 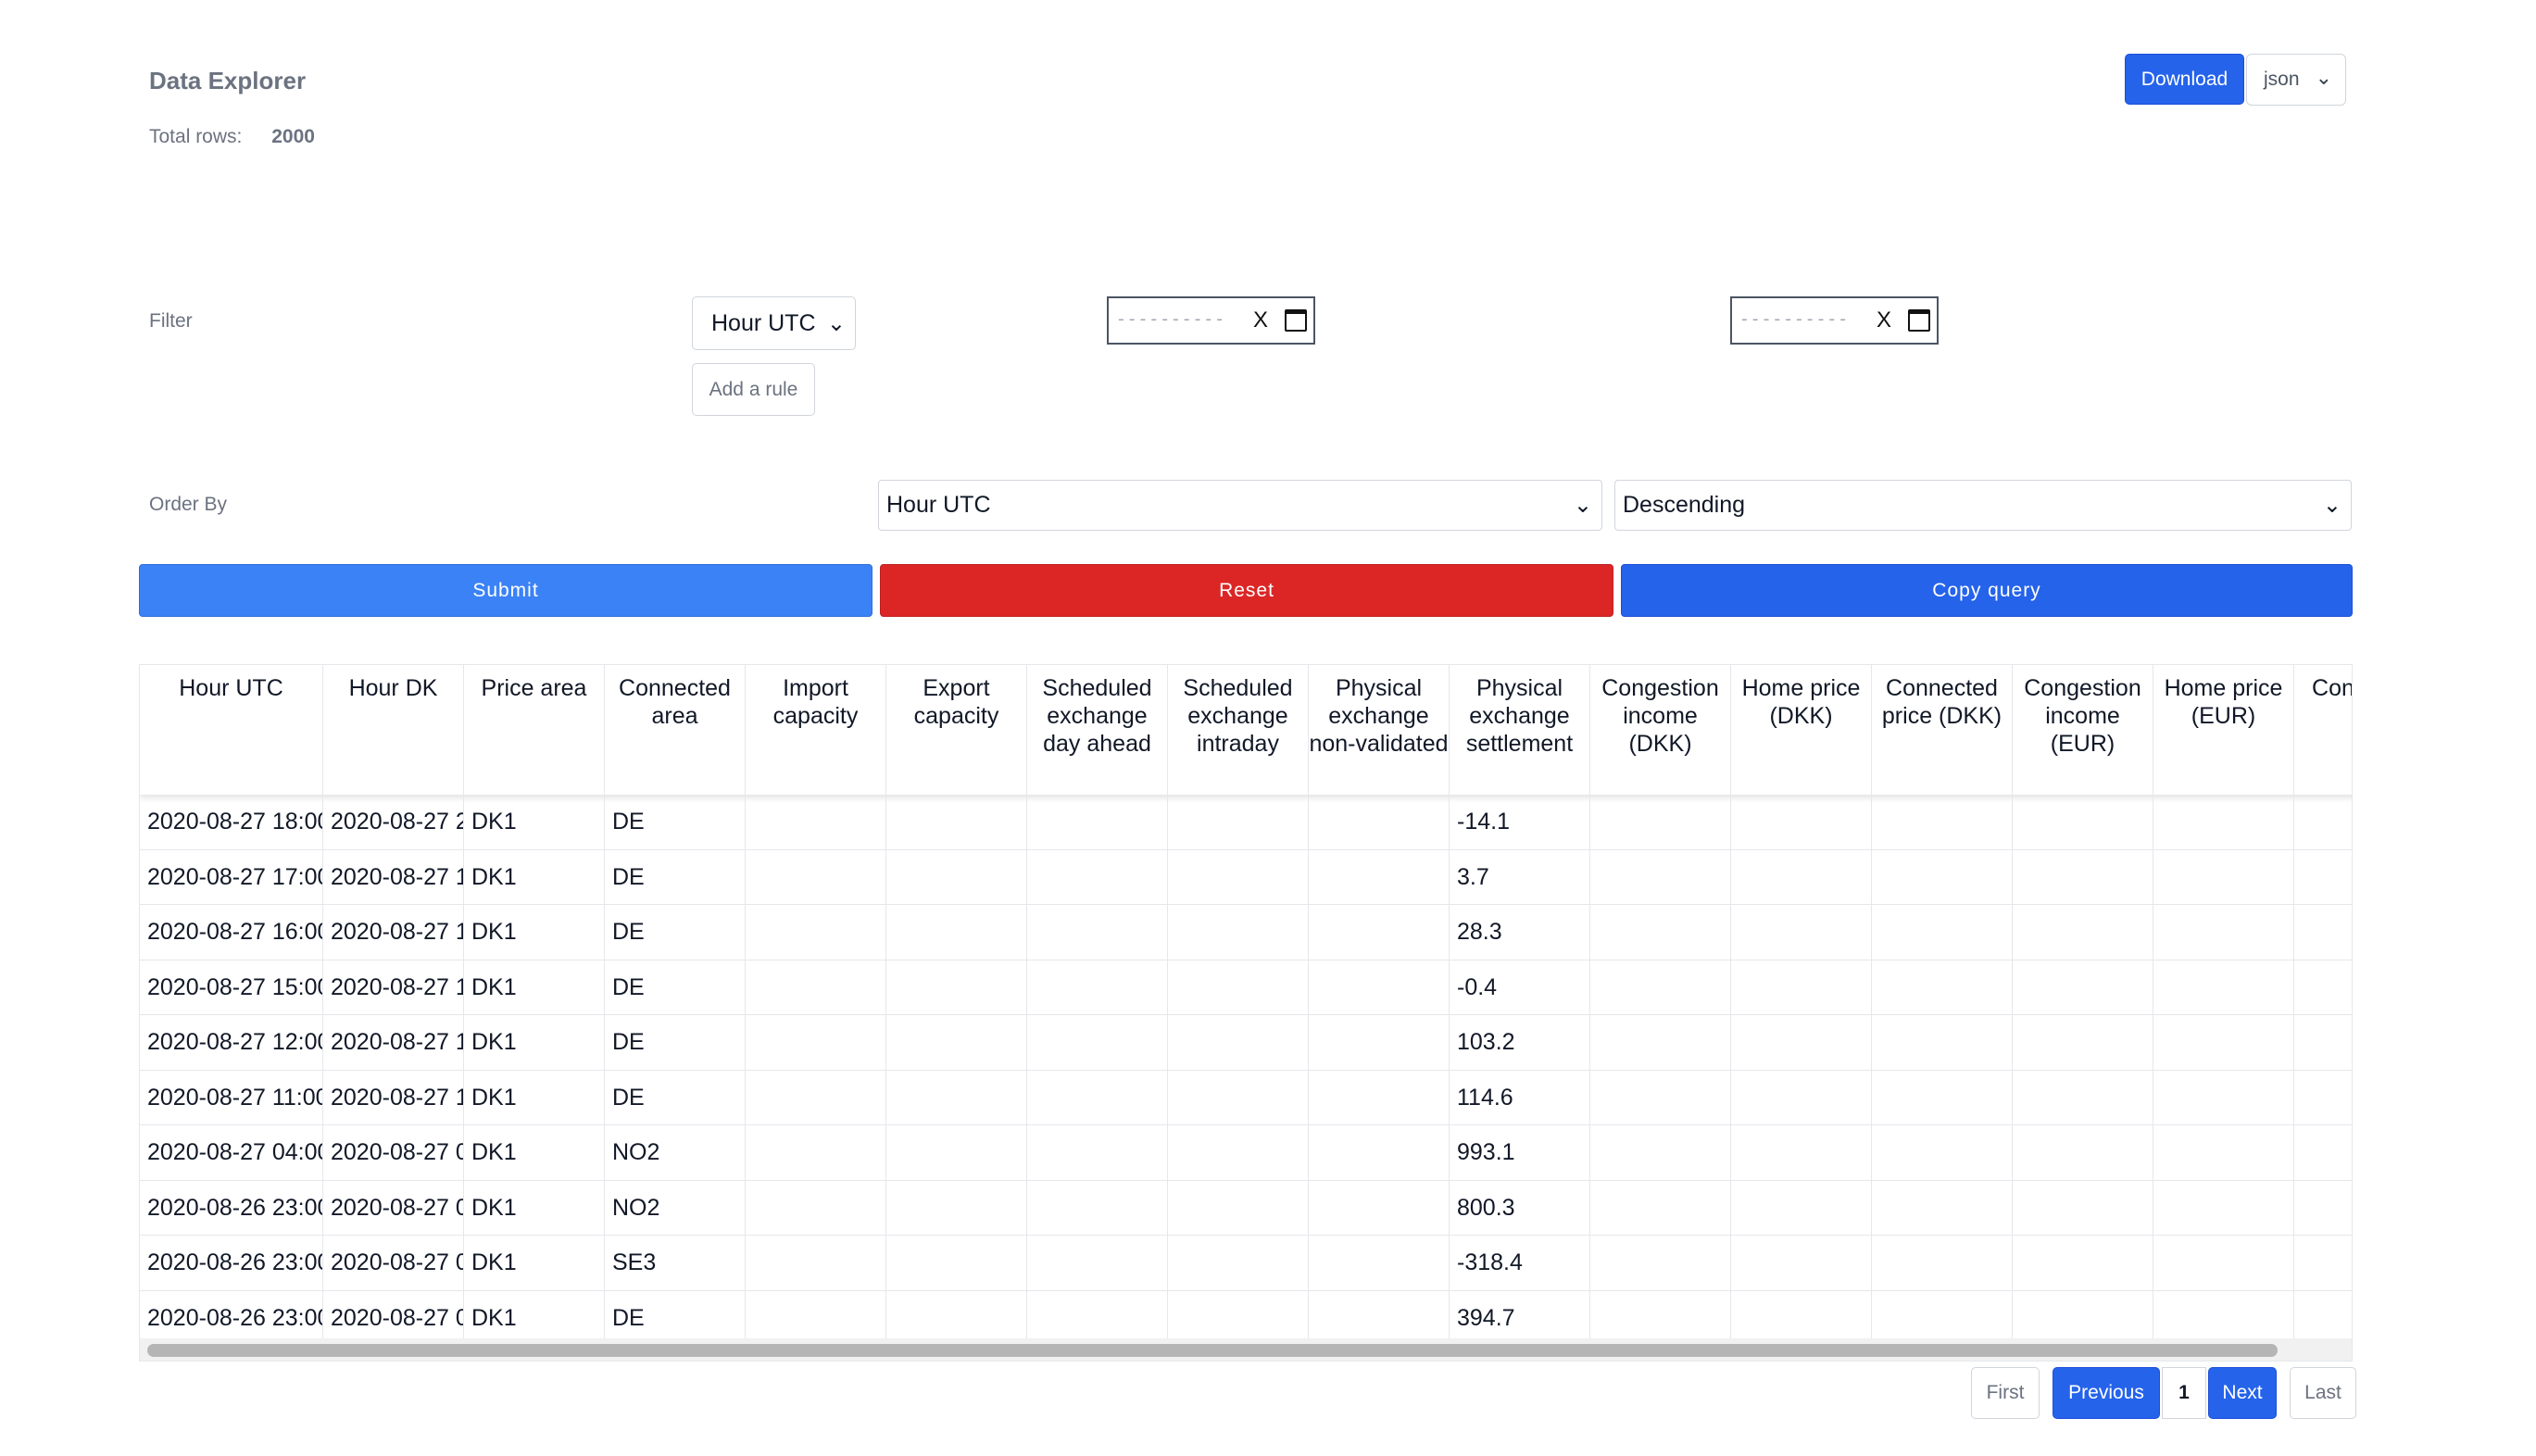 What do you see at coordinates (1246, 590) in the screenshot?
I see `reset-button: Reset` at bounding box center [1246, 590].